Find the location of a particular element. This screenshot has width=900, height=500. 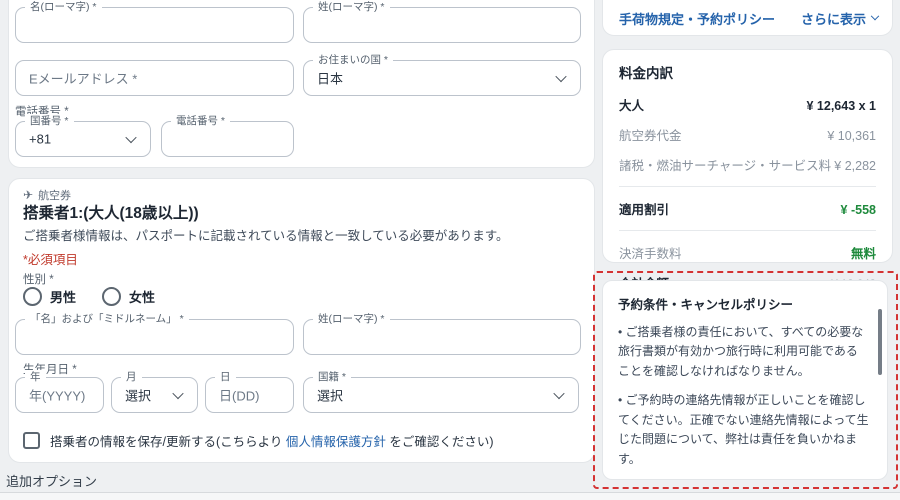

show-more-link: さらに表示 is located at coordinates (840, 18).